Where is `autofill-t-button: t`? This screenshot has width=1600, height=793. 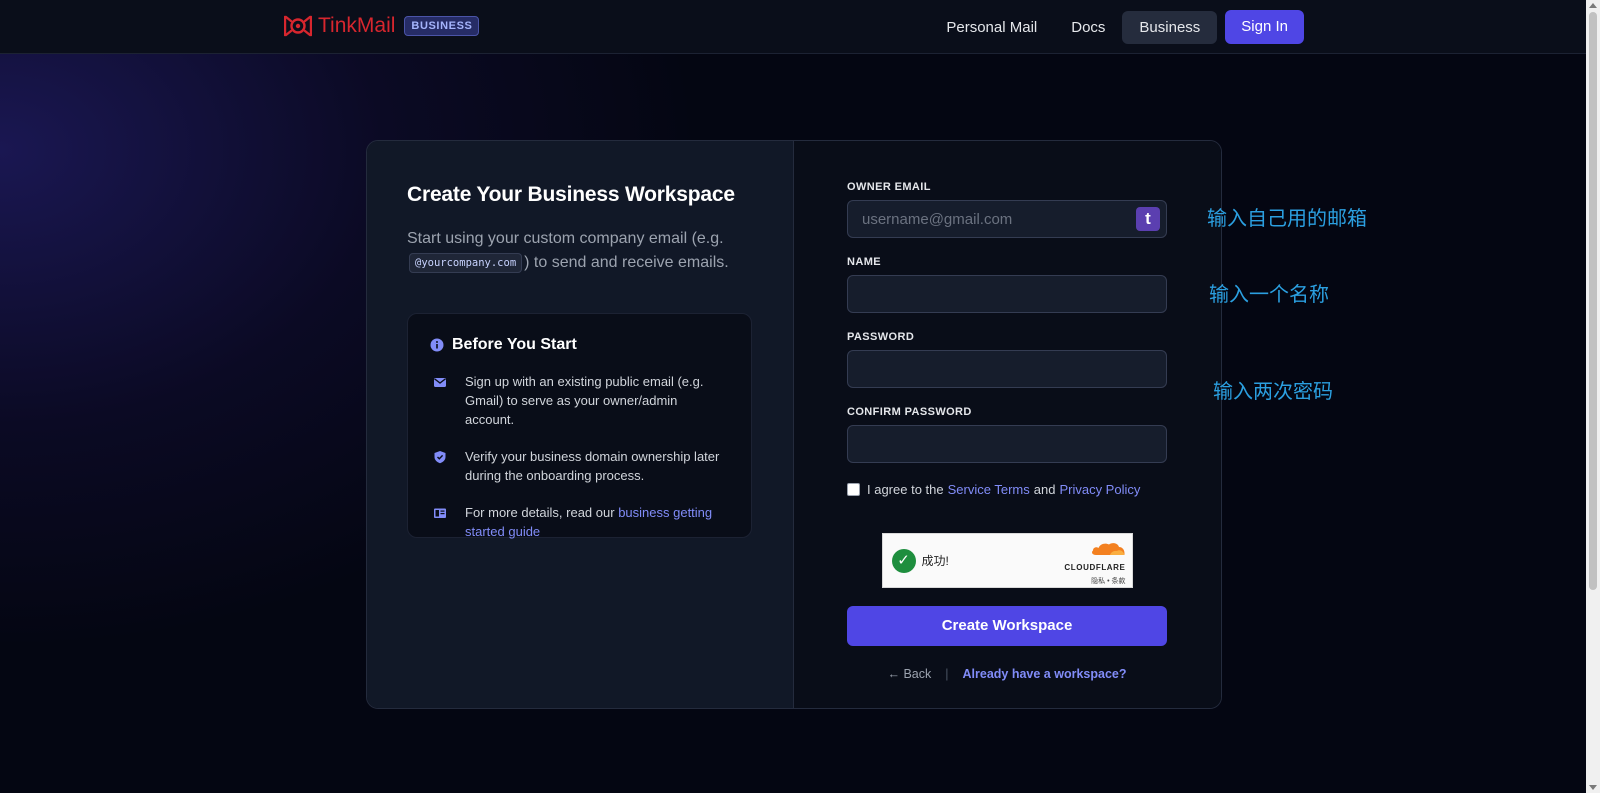
autofill-t-button: t is located at coordinates (1148, 219).